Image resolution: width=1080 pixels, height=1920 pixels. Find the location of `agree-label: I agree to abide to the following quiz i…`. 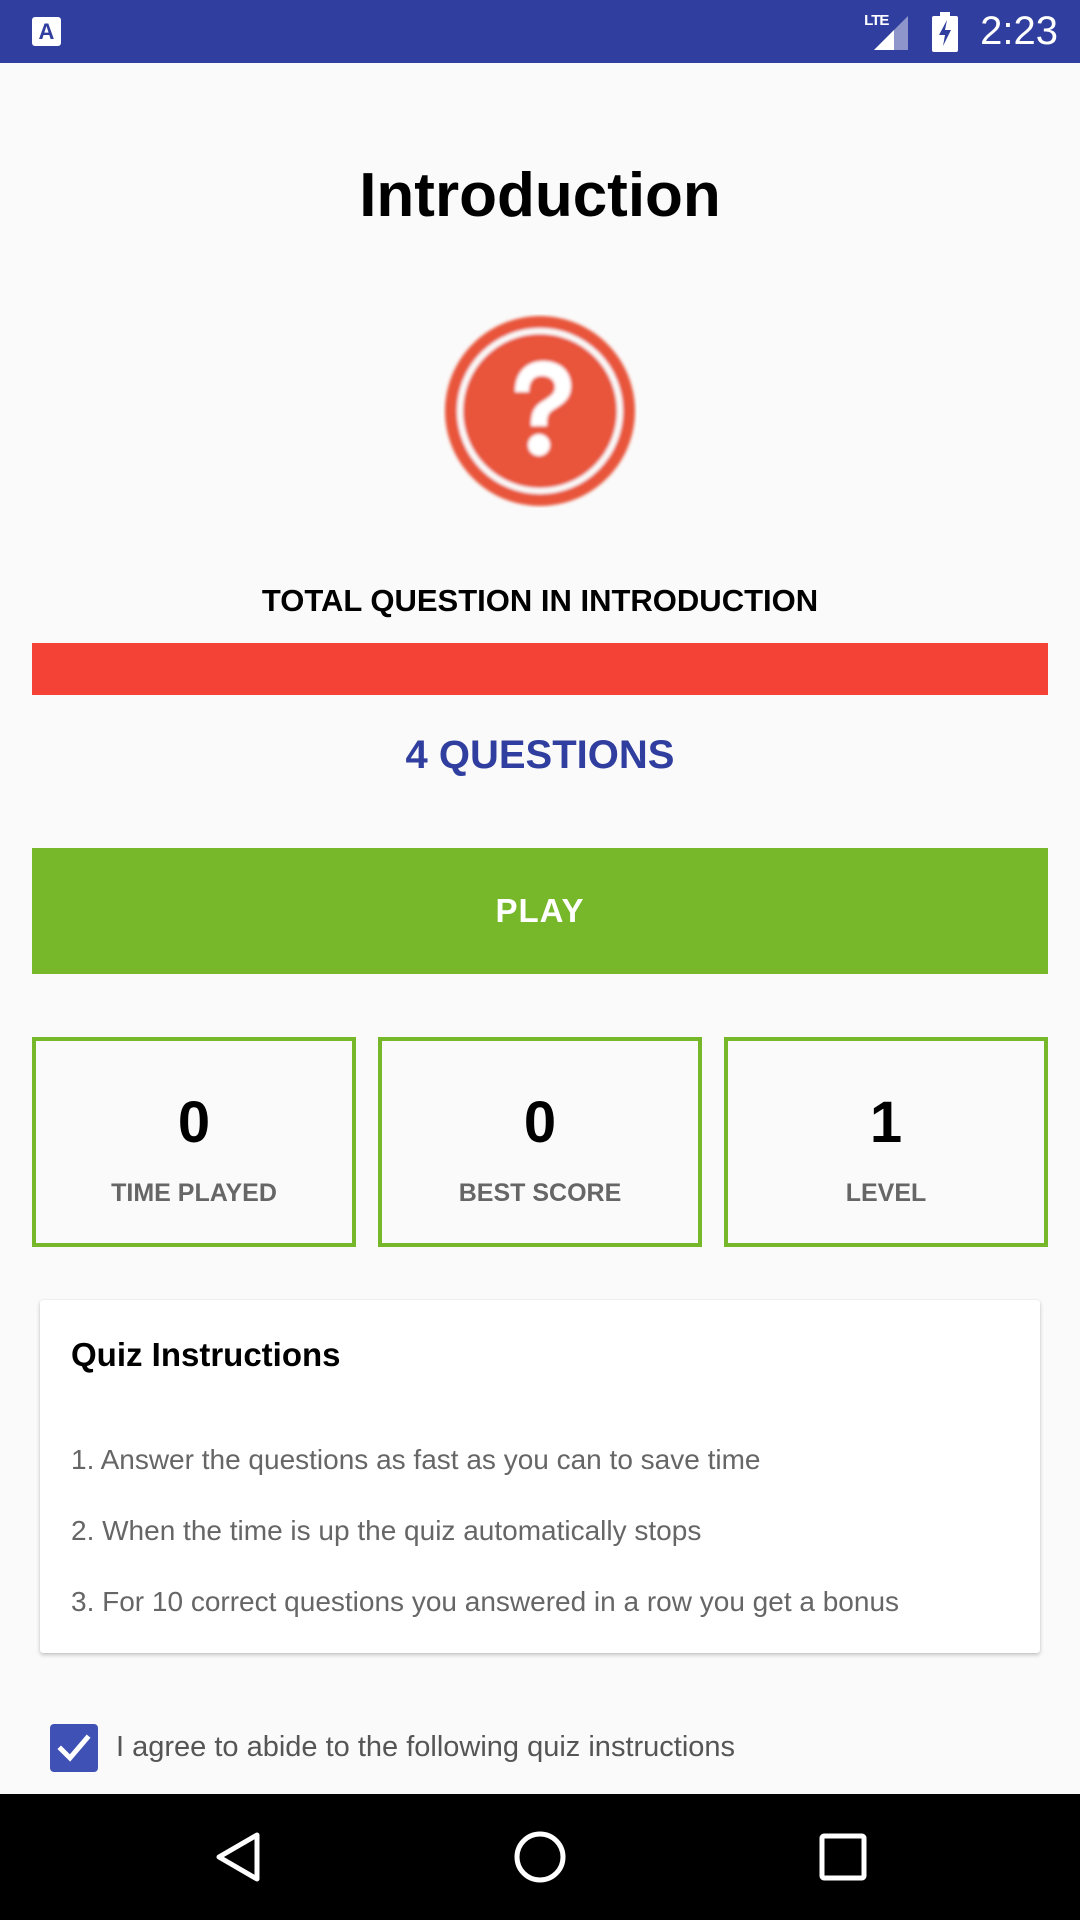

agree-label: I agree to abide to the following quiz i… is located at coordinates (425, 1747).